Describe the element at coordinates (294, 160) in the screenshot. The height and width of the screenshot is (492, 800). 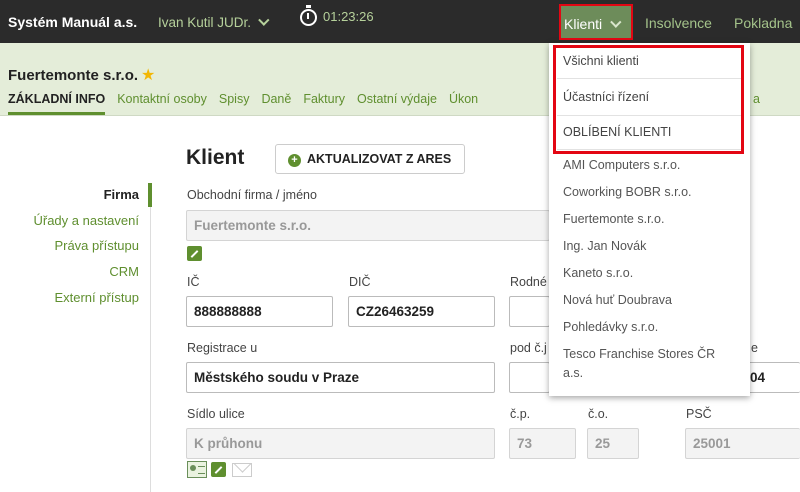
I see `plus-icon: +` at that location.